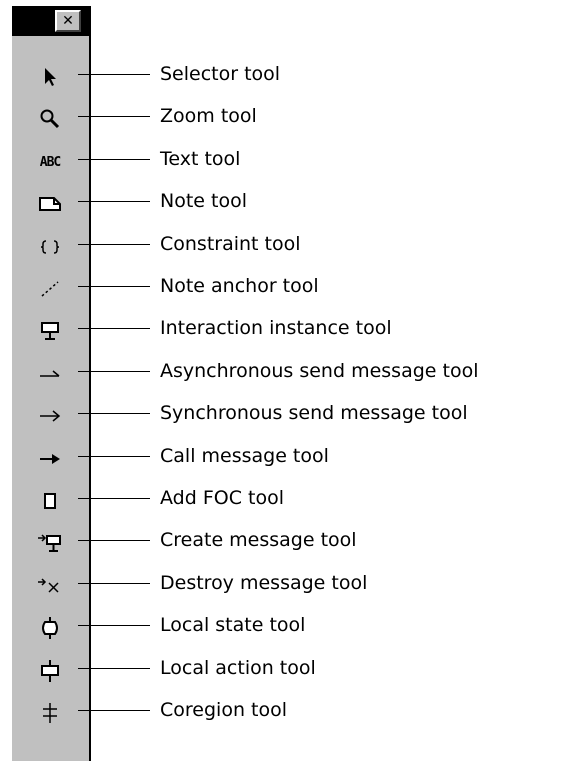 This screenshot has height=761, width=565. I want to click on coregion-tool-button, so click(50, 713).